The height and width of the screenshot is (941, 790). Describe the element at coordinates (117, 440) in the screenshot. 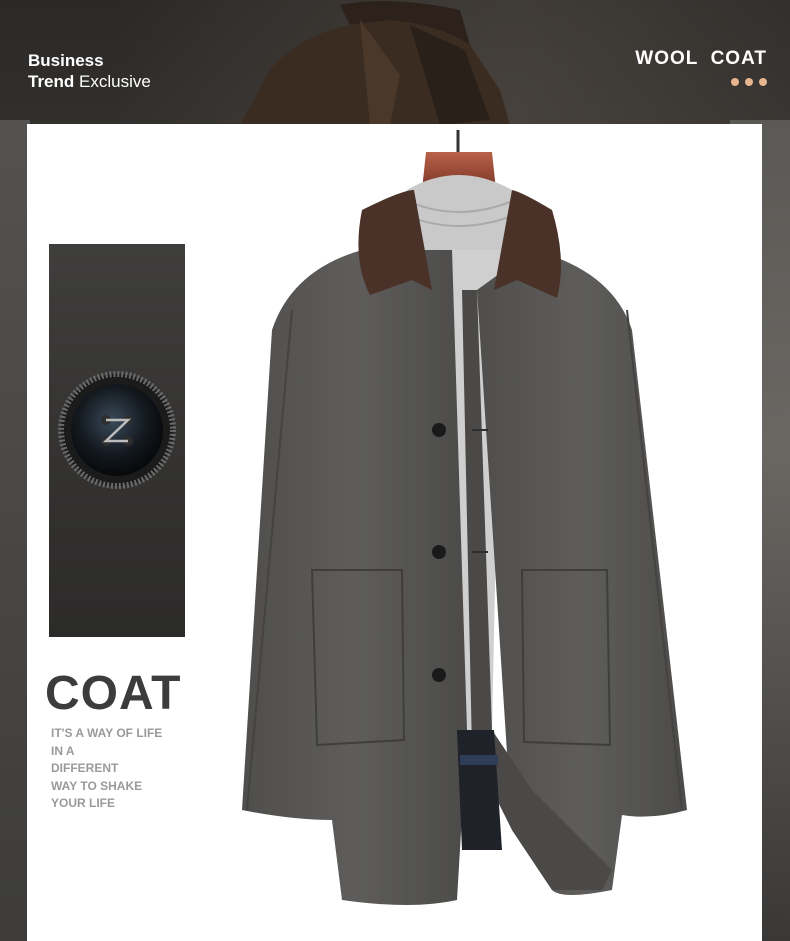

I see `fabric-swatch-image` at that location.